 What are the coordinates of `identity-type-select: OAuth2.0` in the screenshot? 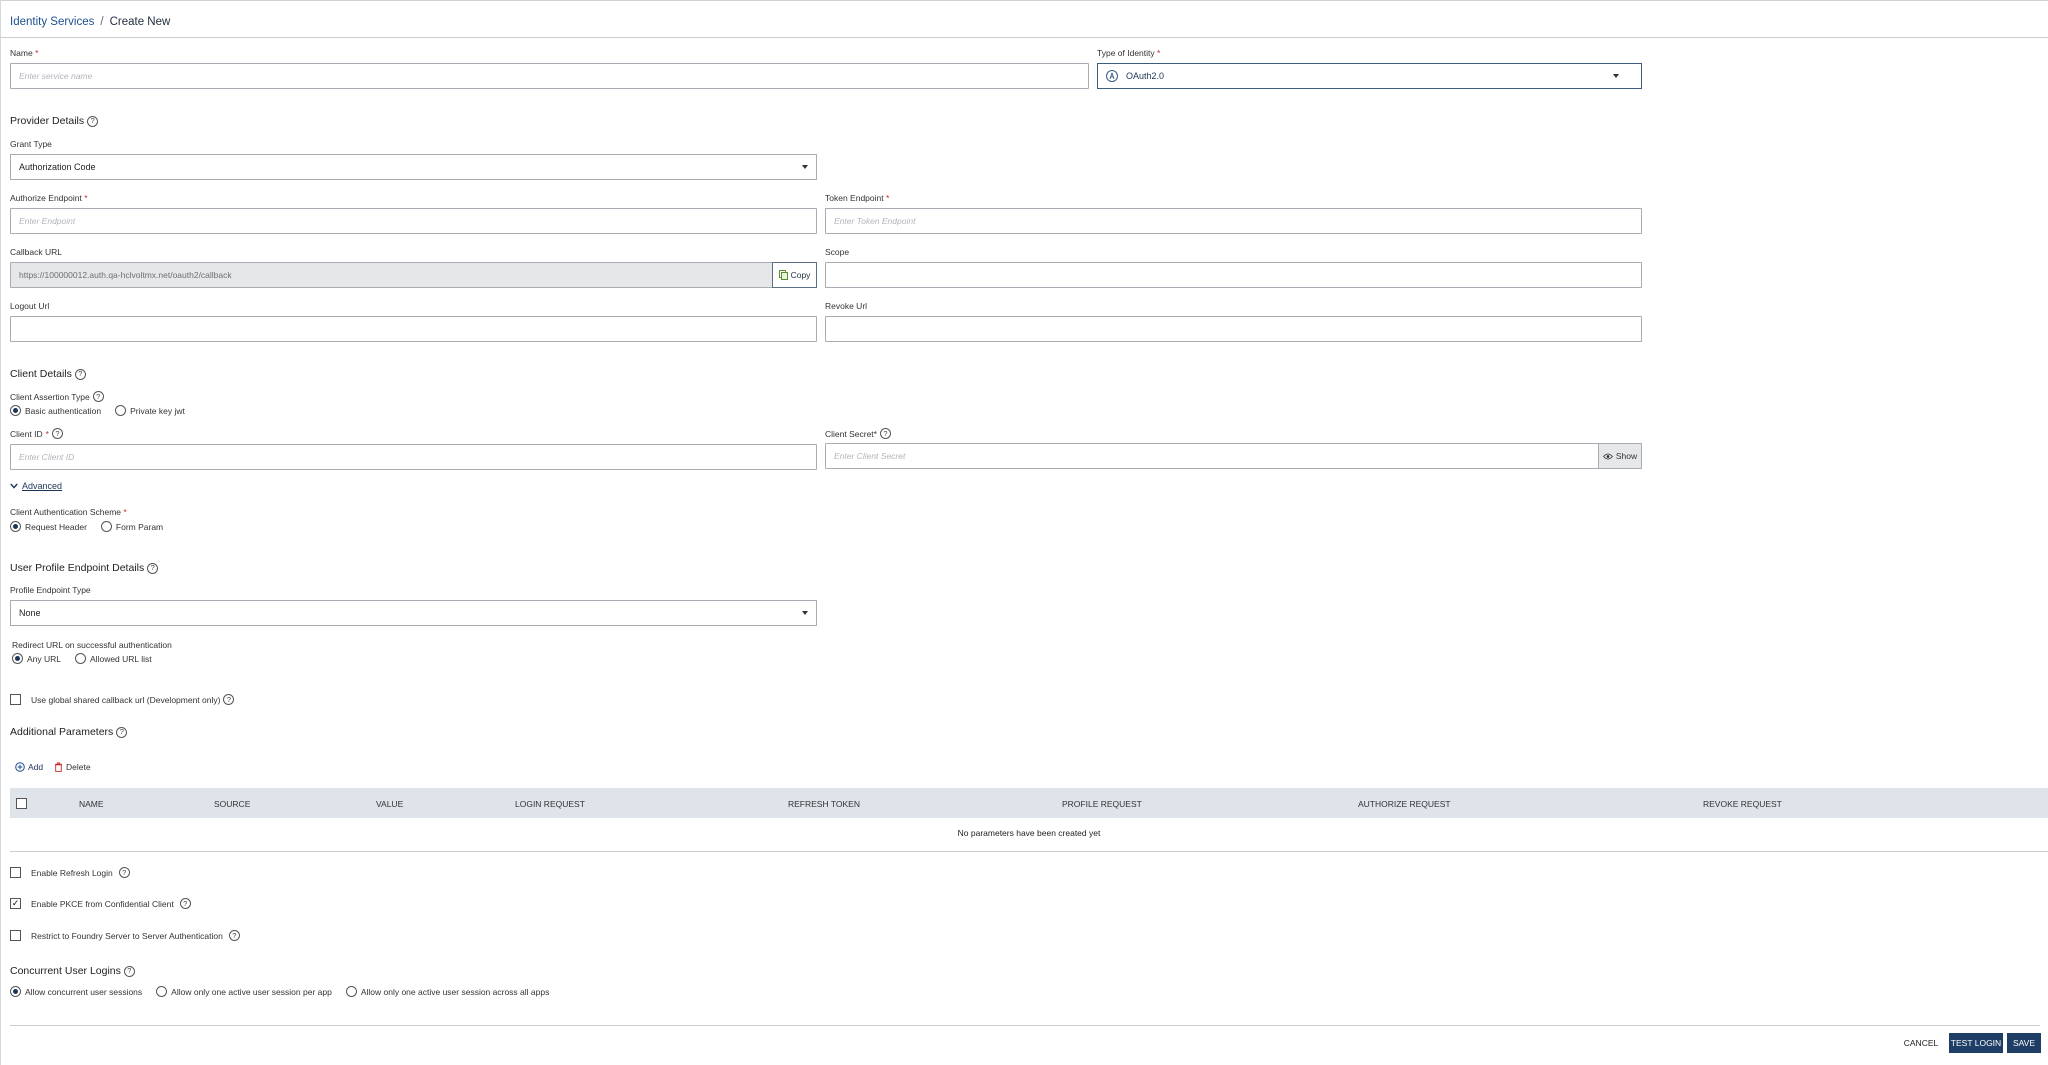 It's located at (1369, 76).